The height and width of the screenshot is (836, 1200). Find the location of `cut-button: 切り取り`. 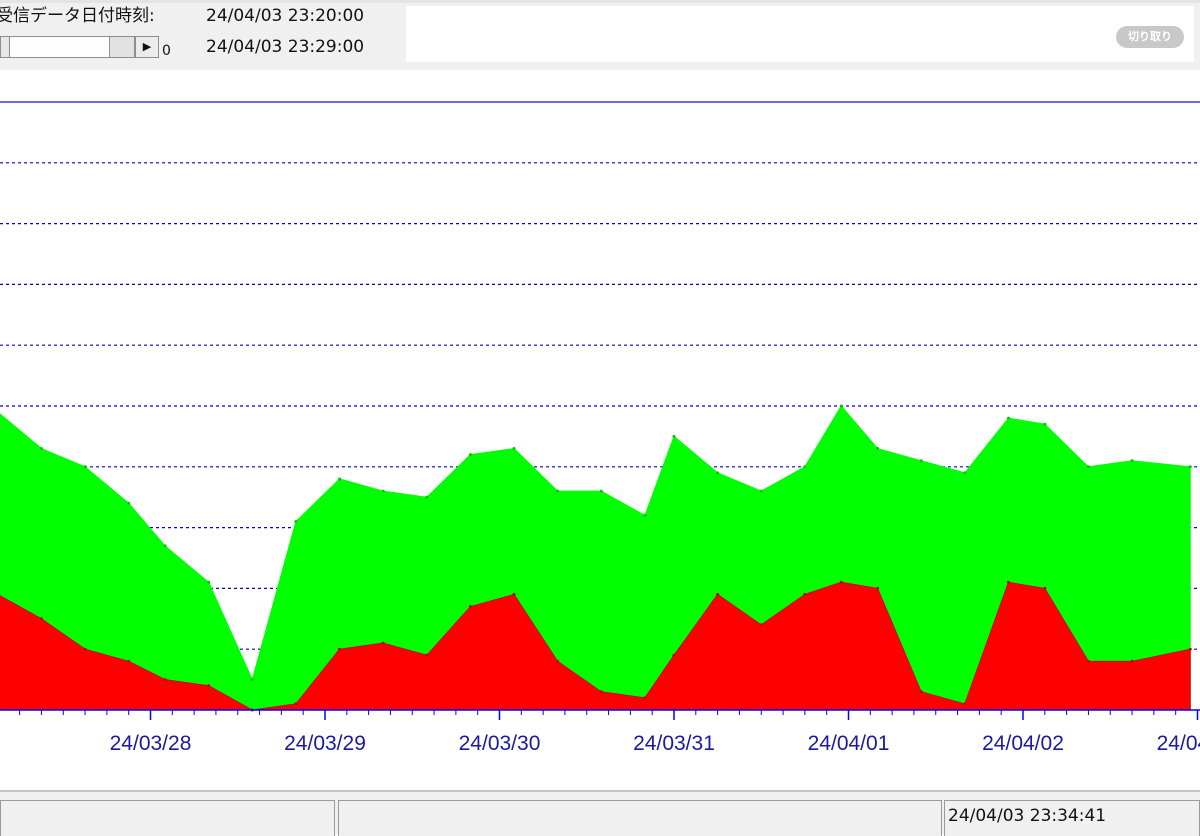

cut-button: 切り取り is located at coordinates (1150, 37).